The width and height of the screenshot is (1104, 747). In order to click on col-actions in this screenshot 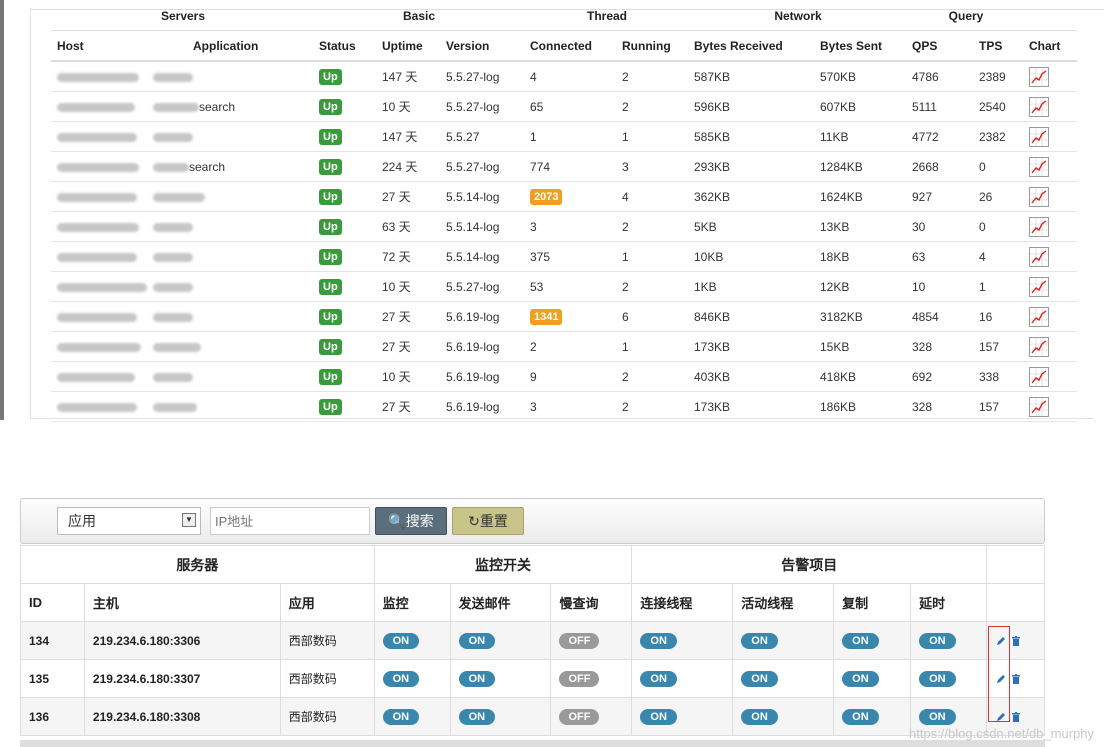, I will do `click(1015, 602)`.